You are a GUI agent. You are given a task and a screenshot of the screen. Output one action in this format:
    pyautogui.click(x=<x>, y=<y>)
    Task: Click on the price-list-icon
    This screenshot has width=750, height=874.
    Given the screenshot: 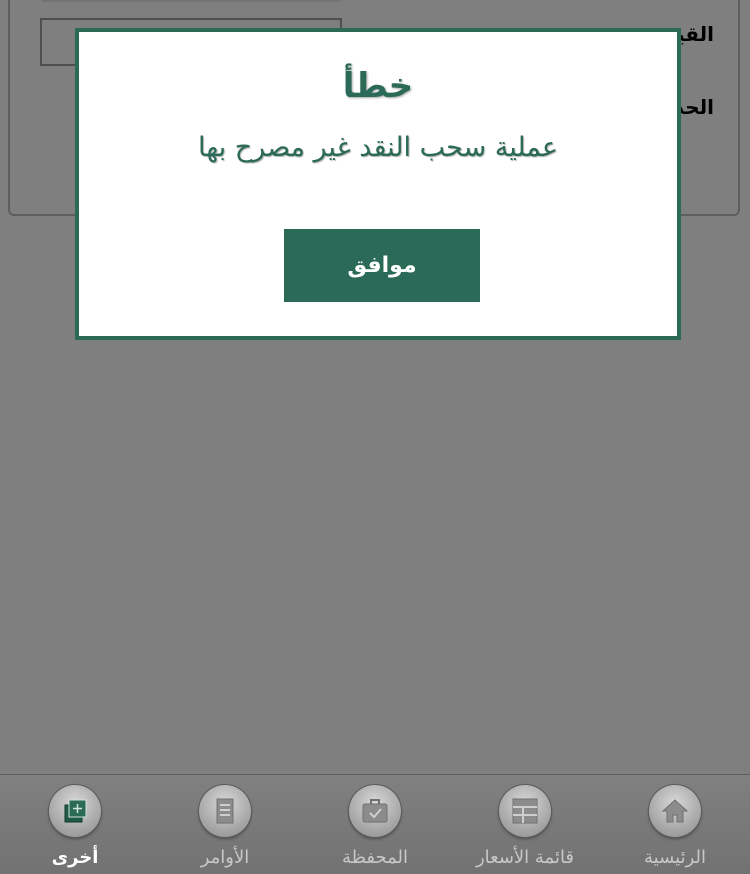 What is the action you would take?
    pyautogui.click(x=525, y=811)
    